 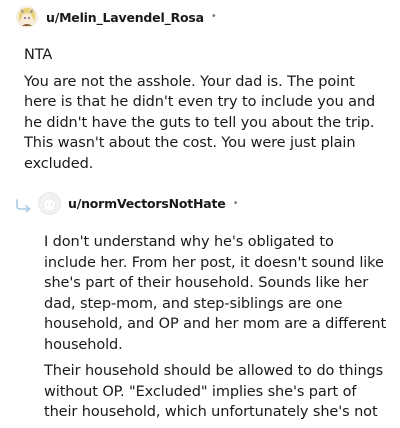 What do you see at coordinates (125, 17) in the screenshot?
I see `comment-username: u/Melin_Lavendel_Rosa` at bounding box center [125, 17].